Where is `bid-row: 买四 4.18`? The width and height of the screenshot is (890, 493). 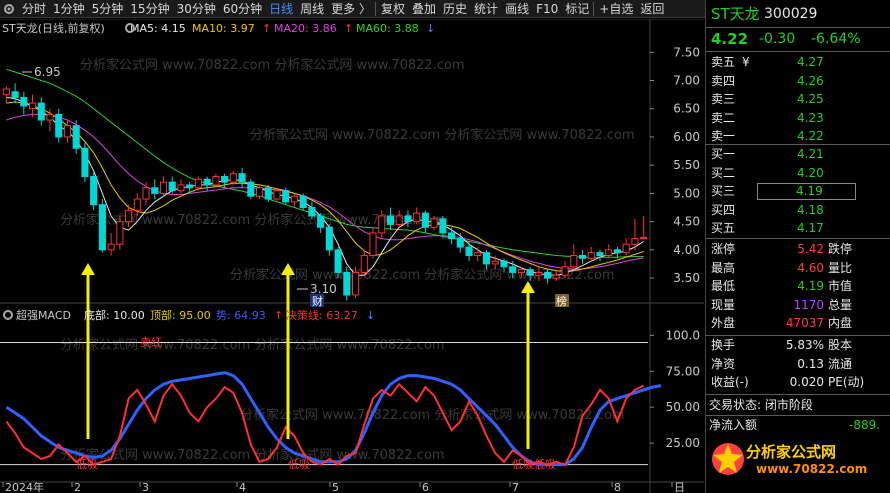 bid-row: 买四 4.18 is located at coordinates (798, 210).